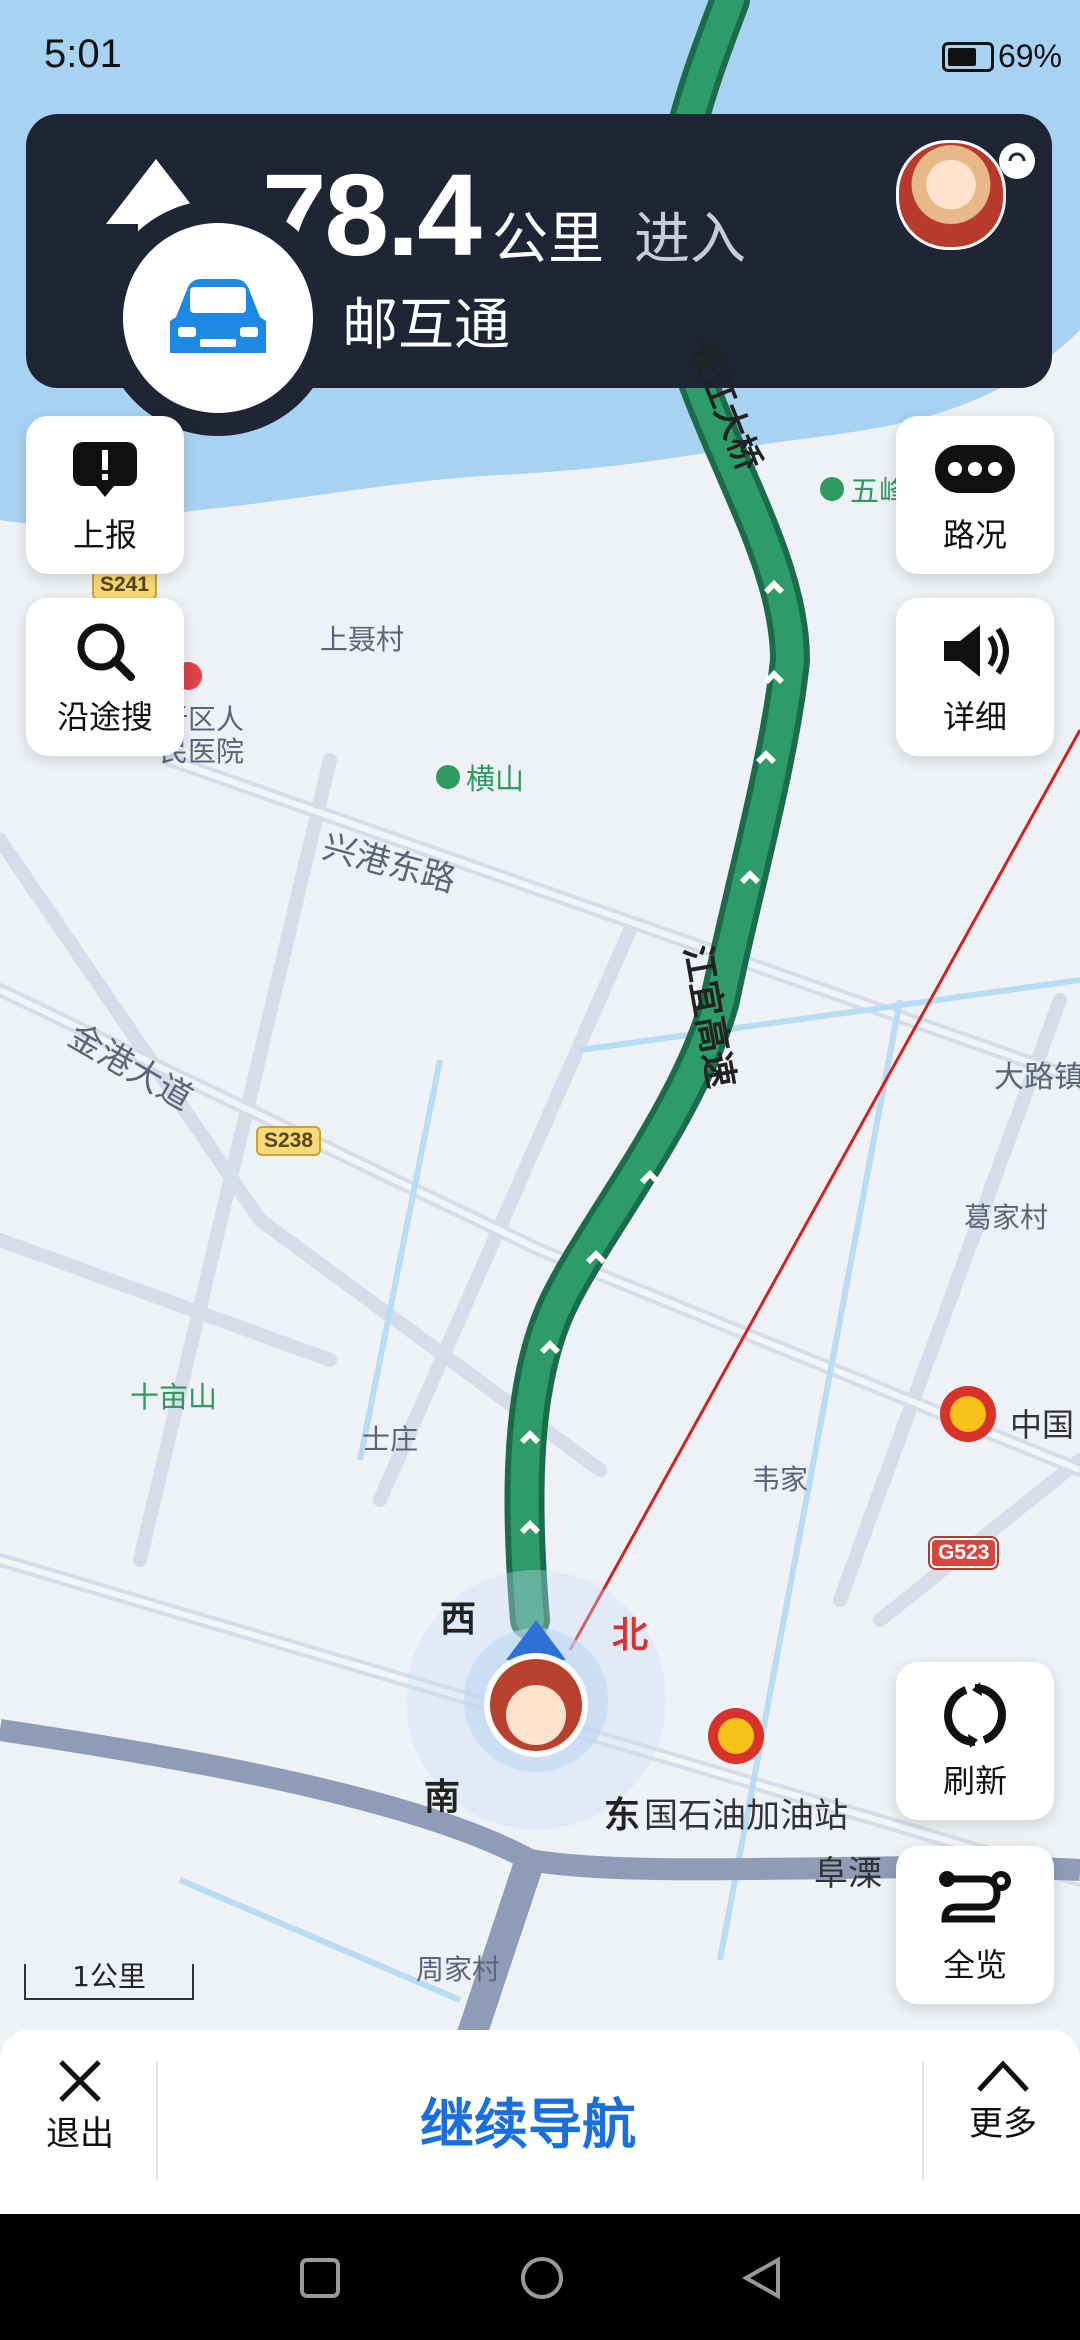  I want to click on back-icon, so click(762, 2278).